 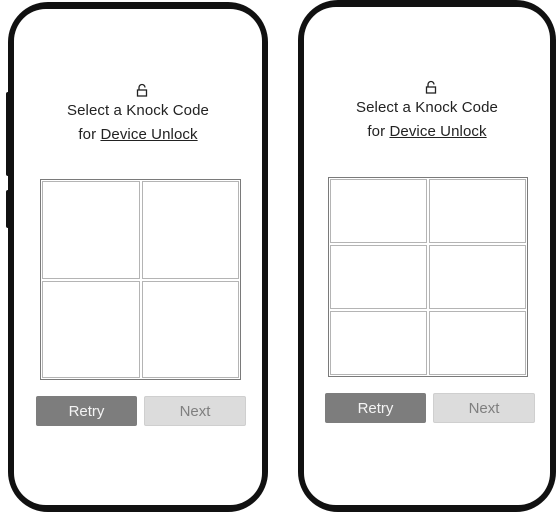 What do you see at coordinates (300, 134) in the screenshot?
I see `volume-button-right` at bounding box center [300, 134].